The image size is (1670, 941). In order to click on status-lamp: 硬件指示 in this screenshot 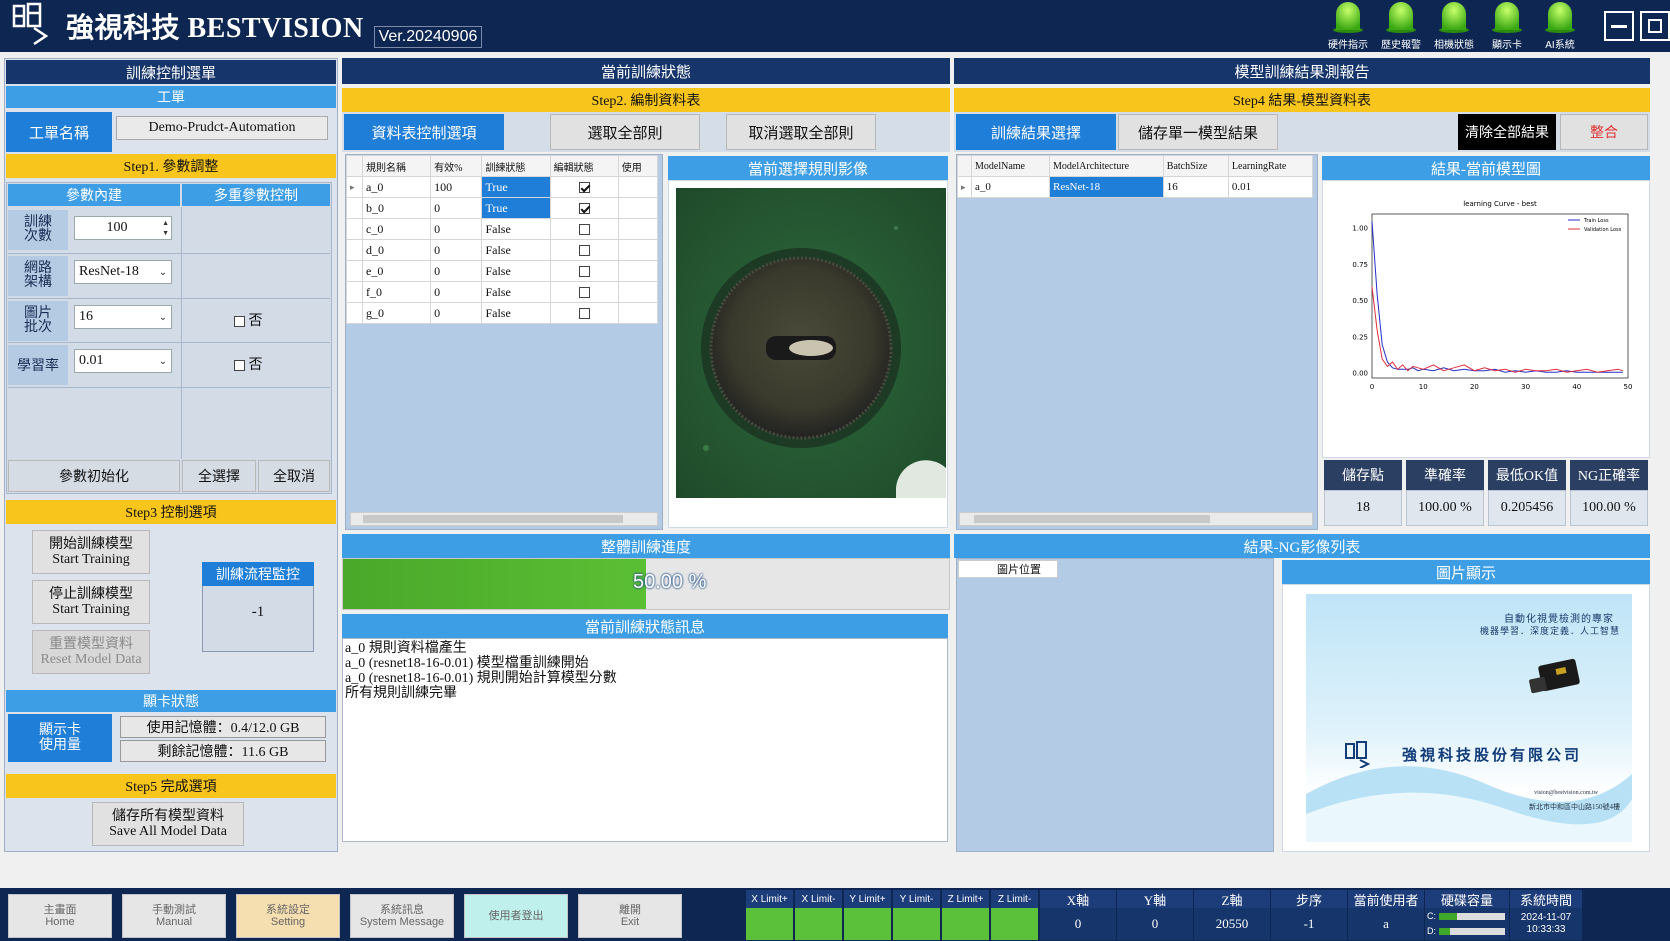, I will do `click(1348, 25)`.